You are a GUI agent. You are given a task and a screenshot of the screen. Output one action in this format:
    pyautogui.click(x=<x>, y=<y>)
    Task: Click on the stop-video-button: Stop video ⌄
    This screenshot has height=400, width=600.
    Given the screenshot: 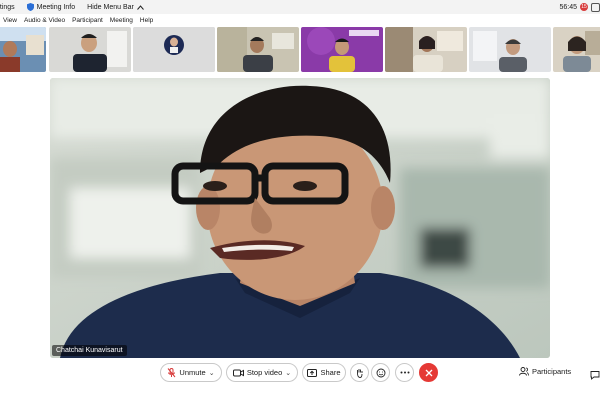 What is the action you would take?
    pyautogui.click(x=262, y=372)
    